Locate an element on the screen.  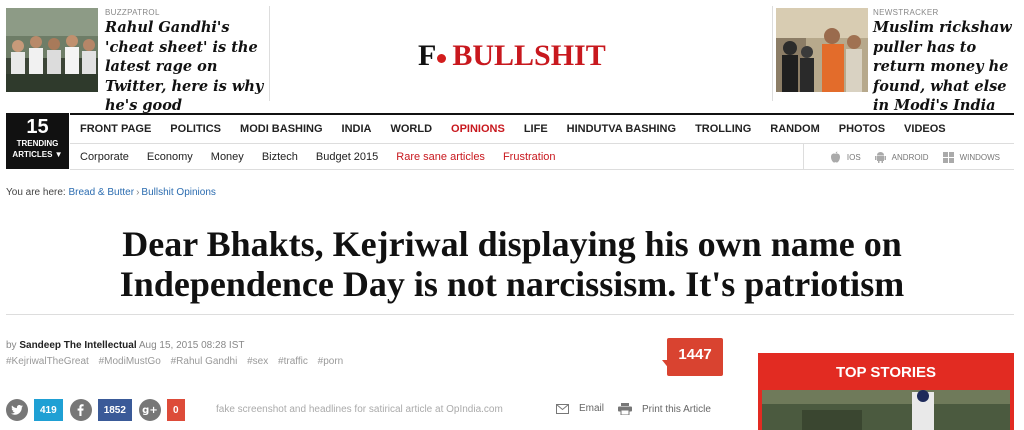
facebook-icon is located at coordinates (80, 410).